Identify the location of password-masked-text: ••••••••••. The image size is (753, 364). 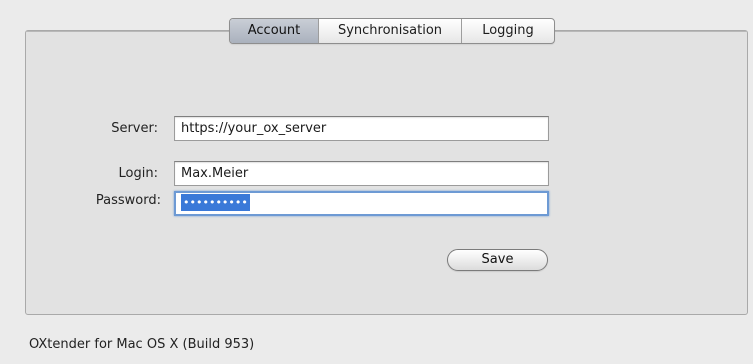
(215, 202).